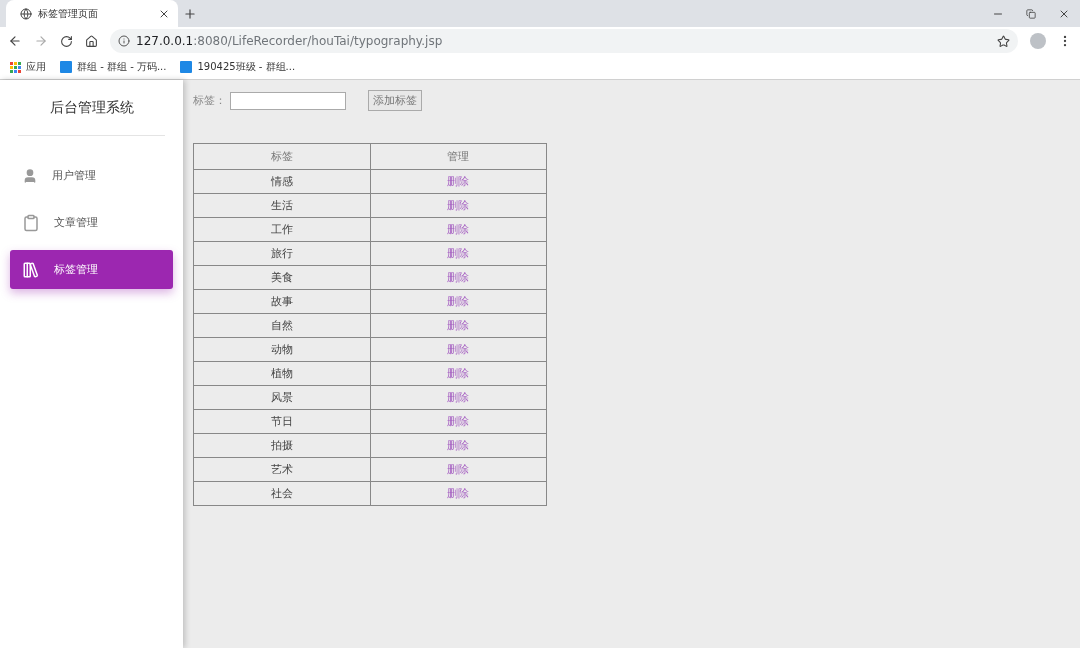 This screenshot has width=1080, height=648. I want to click on bookmark-star-button, so click(1003, 41).